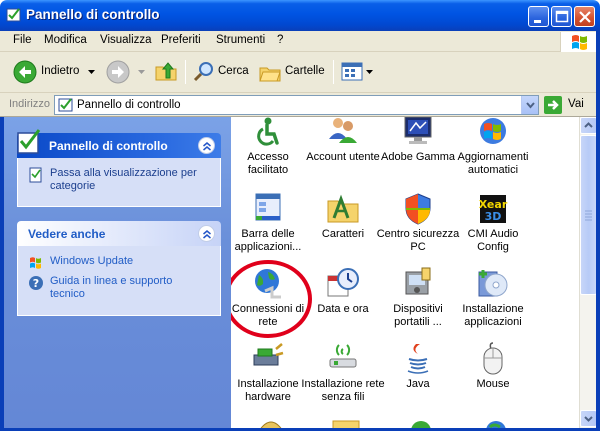 This screenshot has width=600, height=431. What do you see at coordinates (584, 16) in the screenshot?
I see `close-button` at bounding box center [584, 16].